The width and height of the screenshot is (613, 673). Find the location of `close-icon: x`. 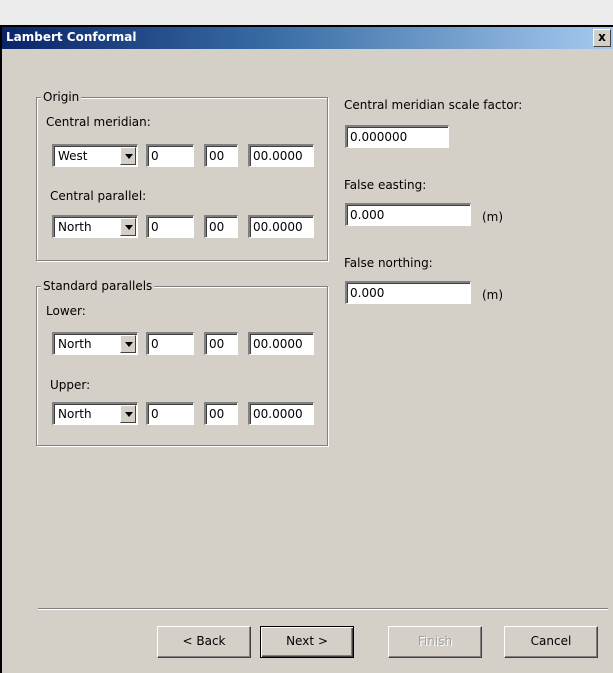

close-icon: x is located at coordinates (602, 37).